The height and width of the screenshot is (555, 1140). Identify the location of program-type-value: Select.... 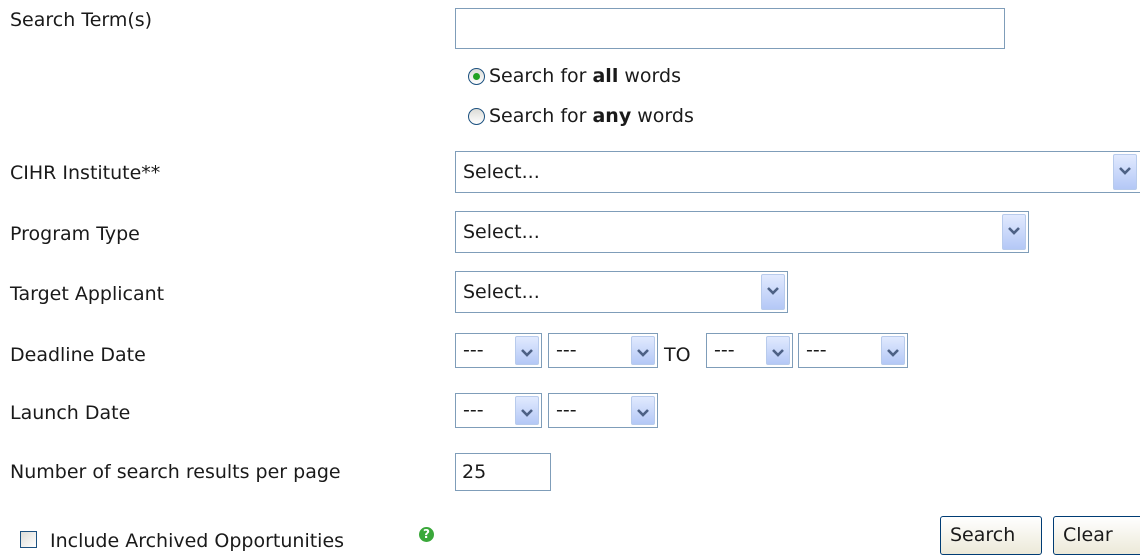
(501, 232).